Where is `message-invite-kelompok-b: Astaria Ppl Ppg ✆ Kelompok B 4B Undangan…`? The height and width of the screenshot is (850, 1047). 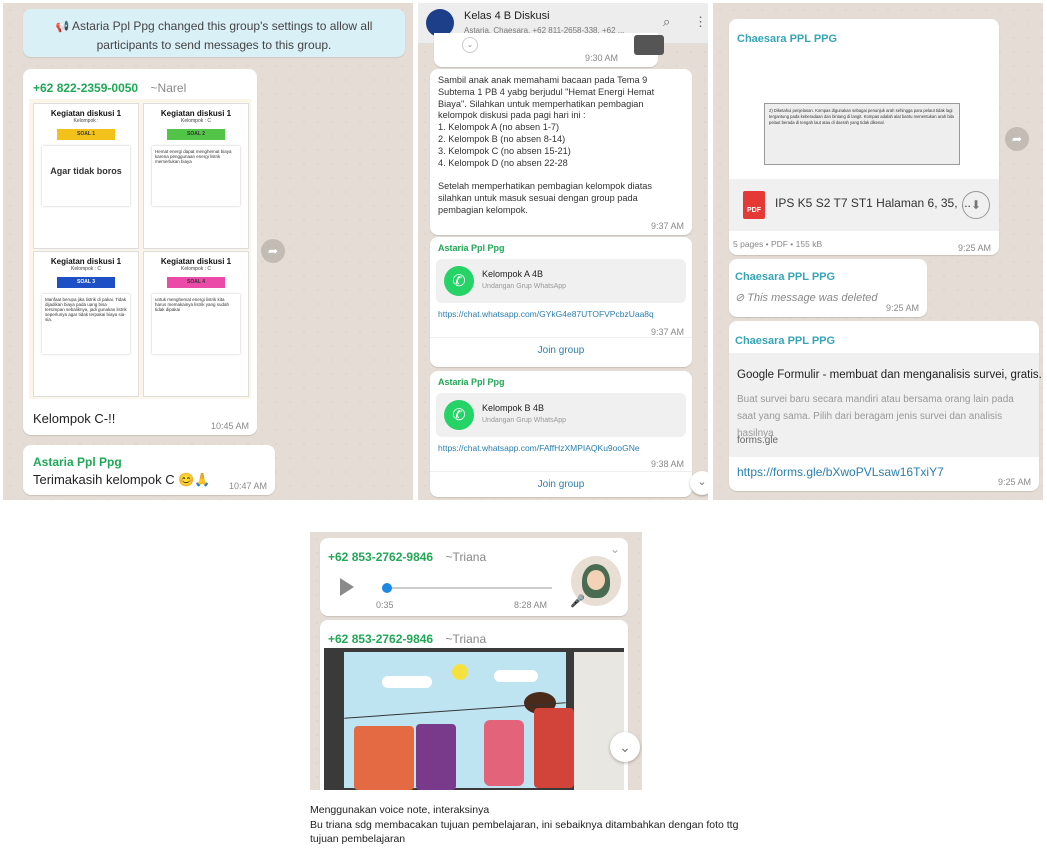
message-invite-kelompok-b: Astaria Ppl Ppg ✆ Kelompok B 4B Undangan… is located at coordinates (561, 434).